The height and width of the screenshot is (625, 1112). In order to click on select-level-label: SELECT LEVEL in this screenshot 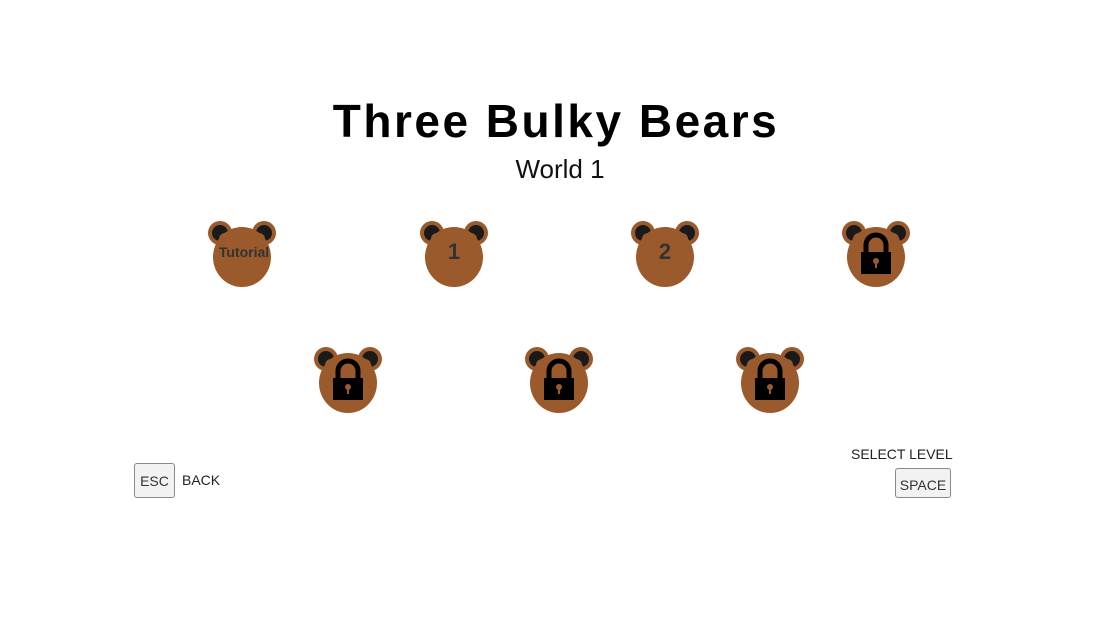, I will do `click(902, 454)`.